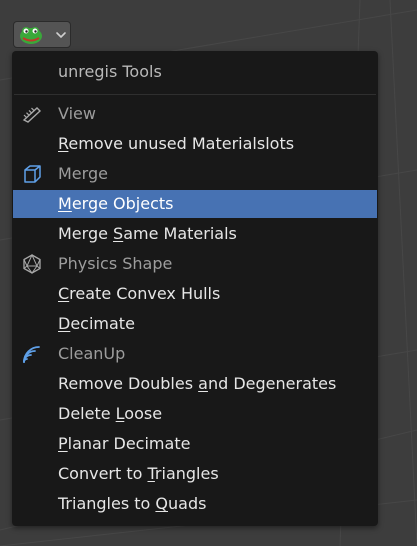 This screenshot has height=546, width=417. What do you see at coordinates (107, 503) in the screenshot?
I see `item-label-prefix: Triangles to` at bounding box center [107, 503].